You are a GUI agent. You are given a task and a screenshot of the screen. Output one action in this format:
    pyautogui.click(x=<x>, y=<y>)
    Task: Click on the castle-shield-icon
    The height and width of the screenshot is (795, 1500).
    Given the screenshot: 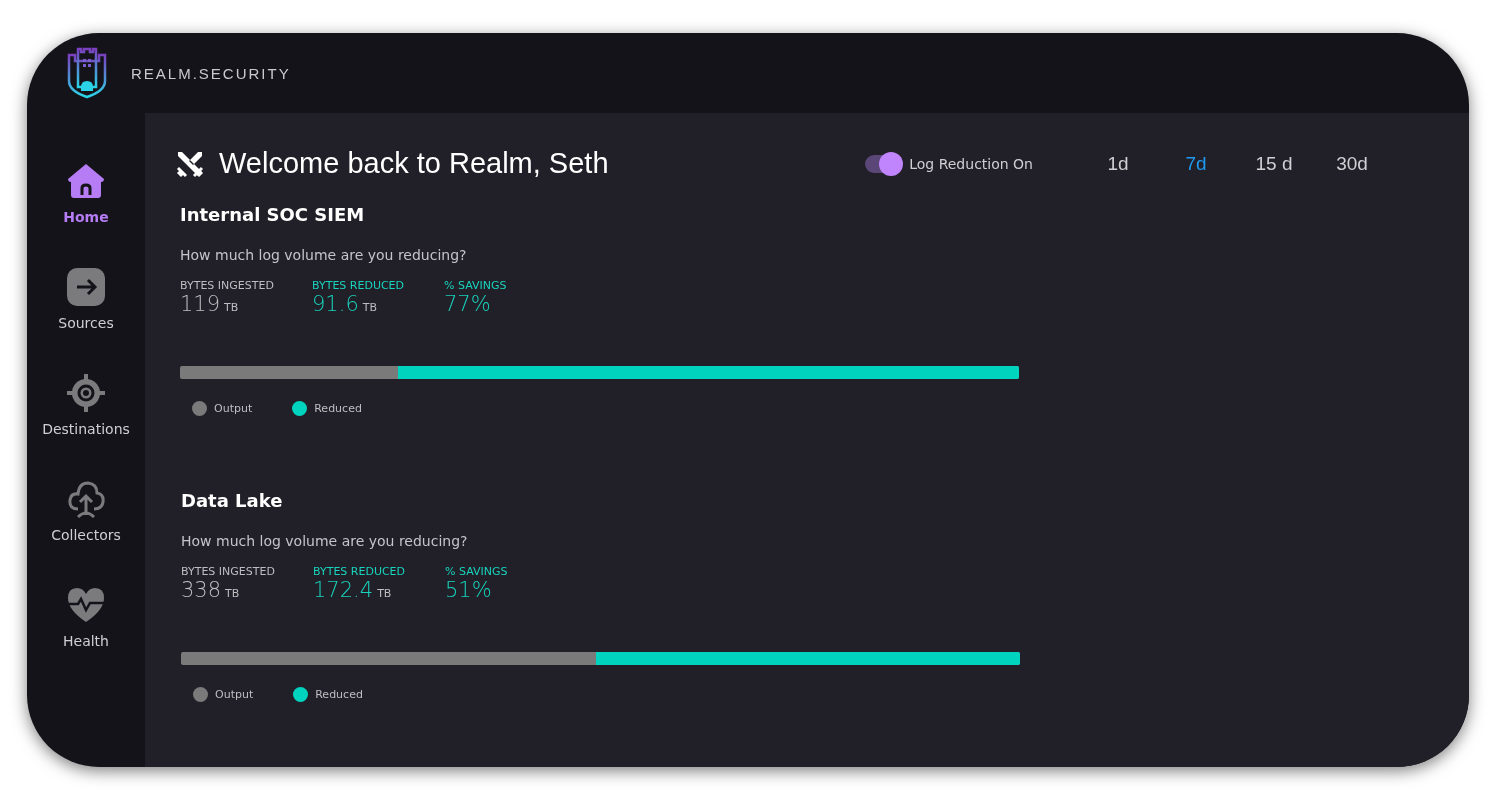 What is the action you would take?
    pyautogui.click(x=87, y=73)
    